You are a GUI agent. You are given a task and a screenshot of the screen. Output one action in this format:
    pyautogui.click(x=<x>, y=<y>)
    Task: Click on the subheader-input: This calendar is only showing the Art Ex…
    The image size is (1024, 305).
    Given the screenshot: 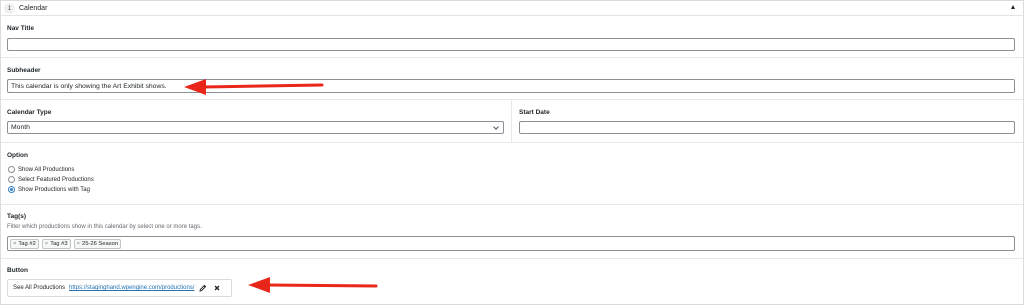 What is the action you would take?
    pyautogui.click(x=511, y=86)
    